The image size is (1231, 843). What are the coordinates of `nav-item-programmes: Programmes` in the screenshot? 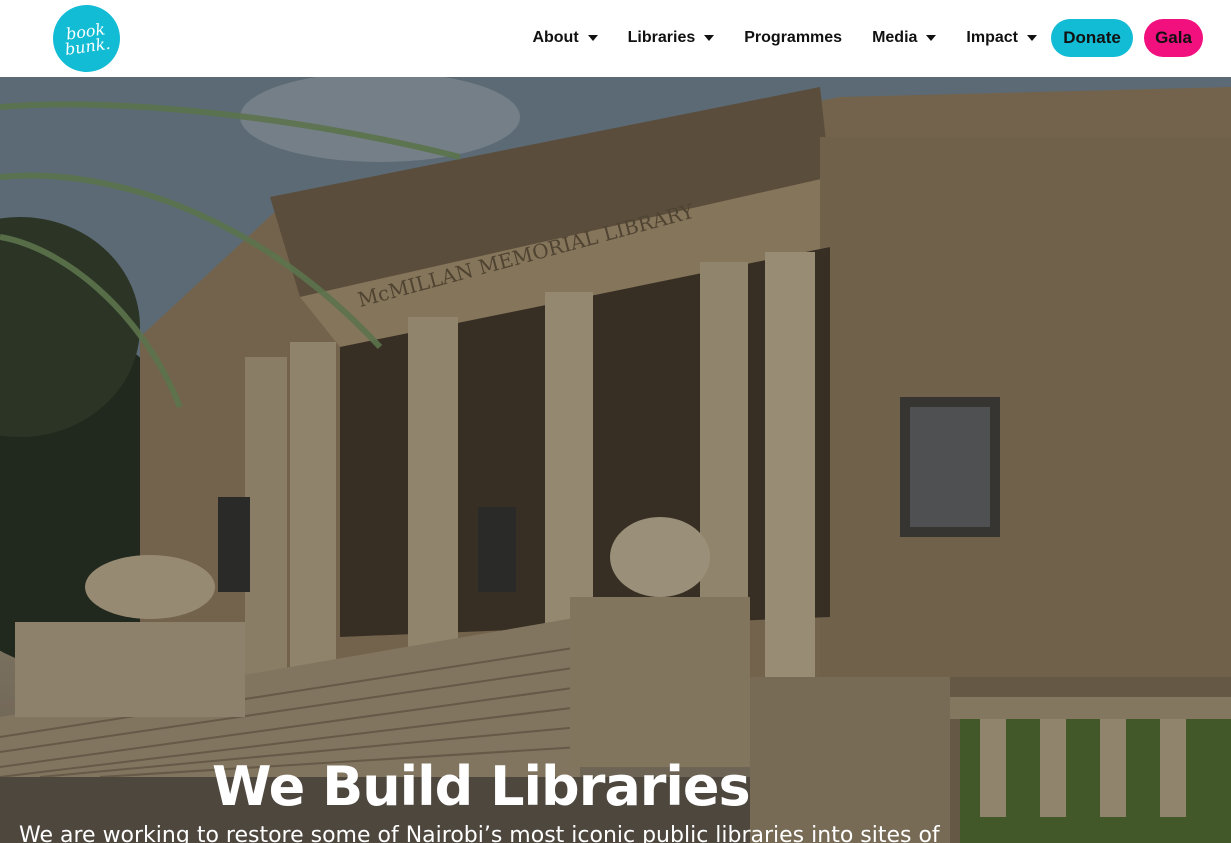 It's located at (793, 38).